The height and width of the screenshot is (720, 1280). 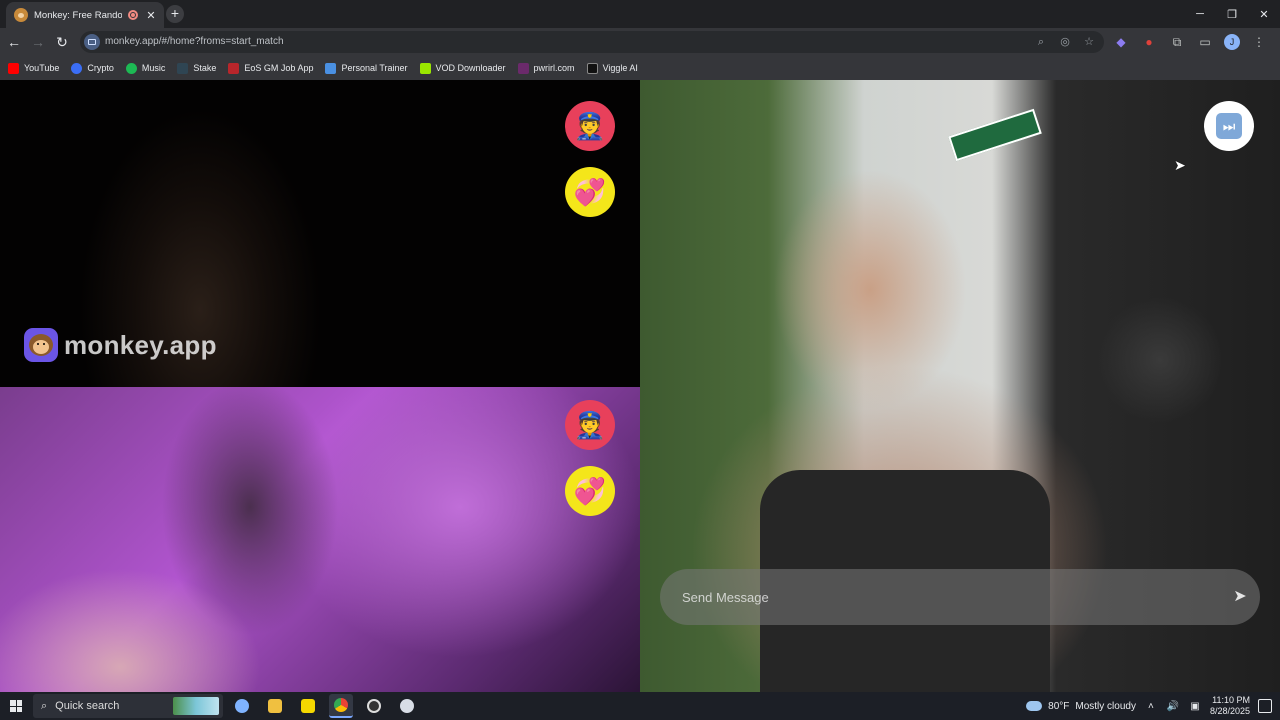 I want to click on mouse-cursor-icon: ➤, so click(x=1180, y=165).